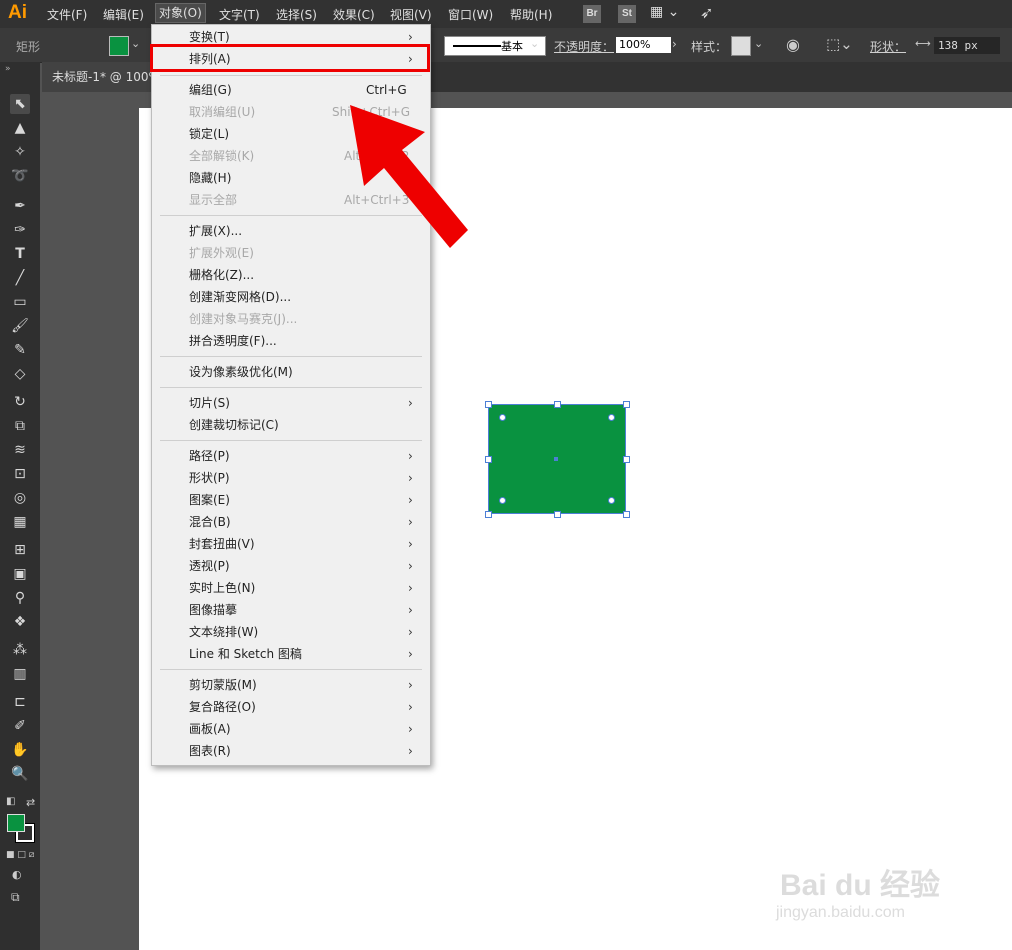 The height and width of the screenshot is (950, 1012). I want to click on curvature-tool-icon: ✑, so click(20, 230).